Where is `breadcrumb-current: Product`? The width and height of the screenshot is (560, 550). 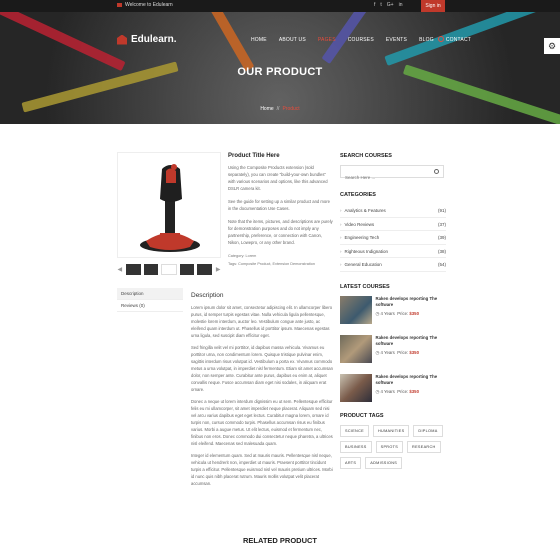 breadcrumb-current: Product is located at coordinates (291, 109).